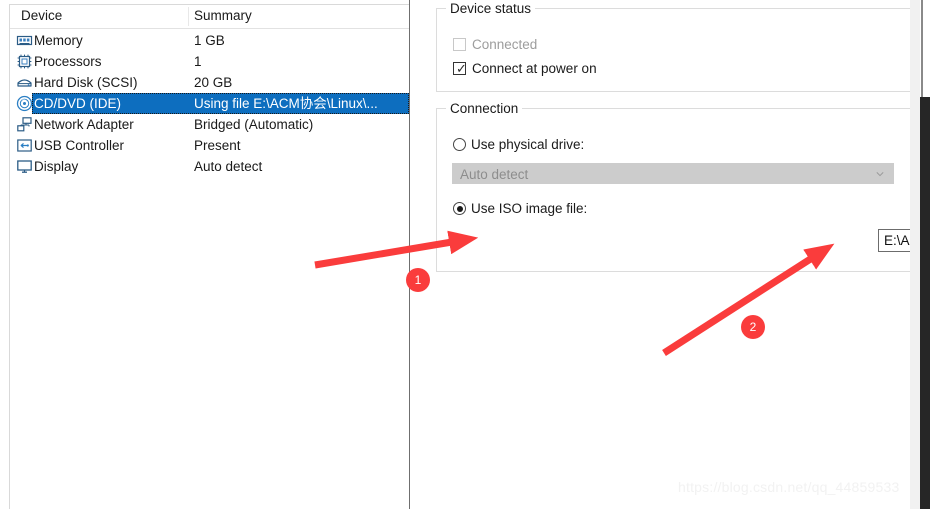  What do you see at coordinates (528, 144) in the screenshot?
I see `use-physical-drive-label: Use physical drive:` at bounding box center [528, 144].